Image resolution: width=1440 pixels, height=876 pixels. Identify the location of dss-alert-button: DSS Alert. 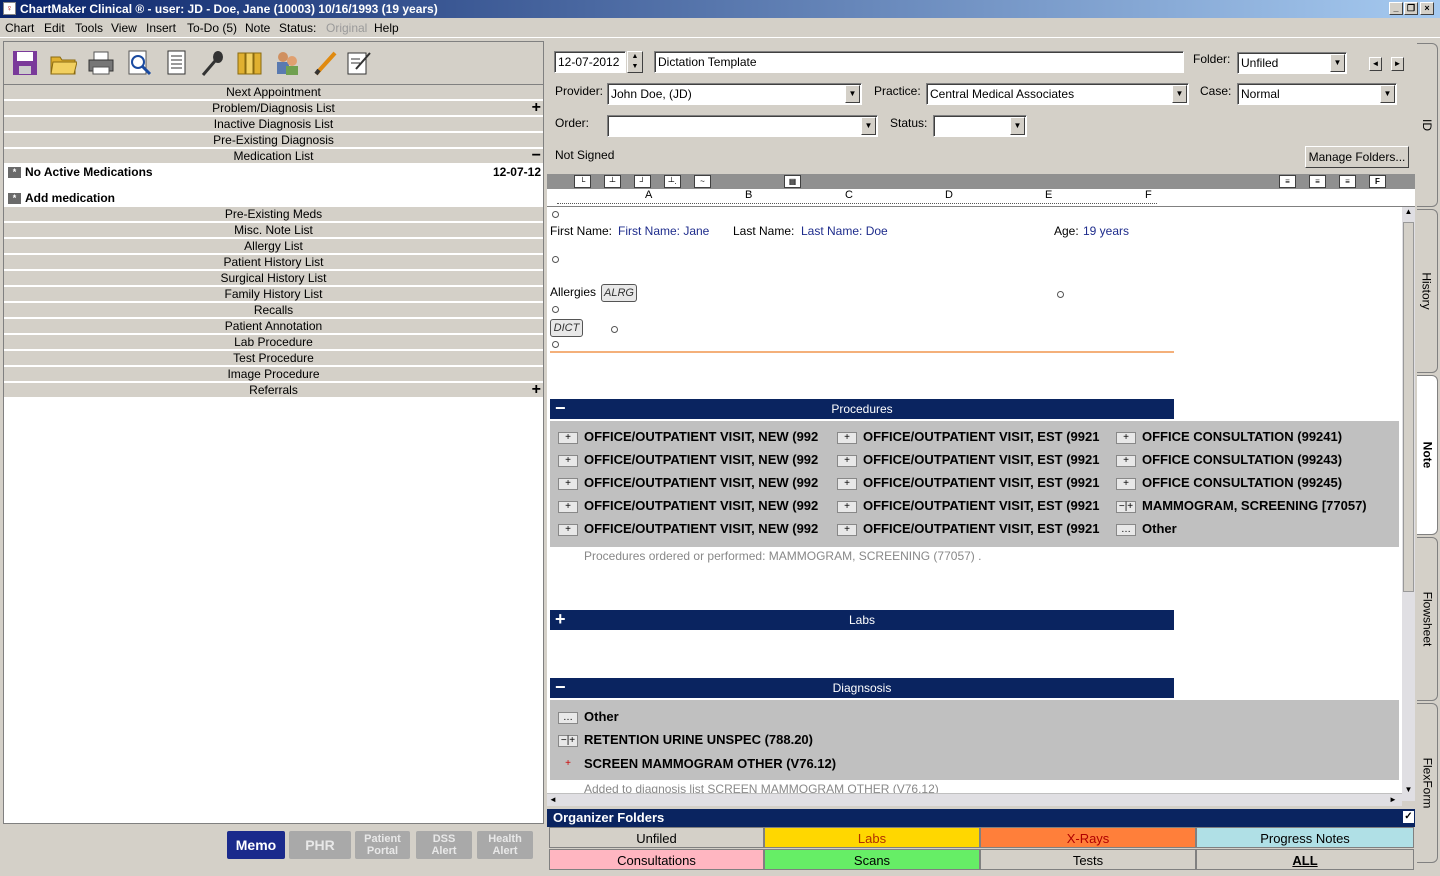
(444, 845).